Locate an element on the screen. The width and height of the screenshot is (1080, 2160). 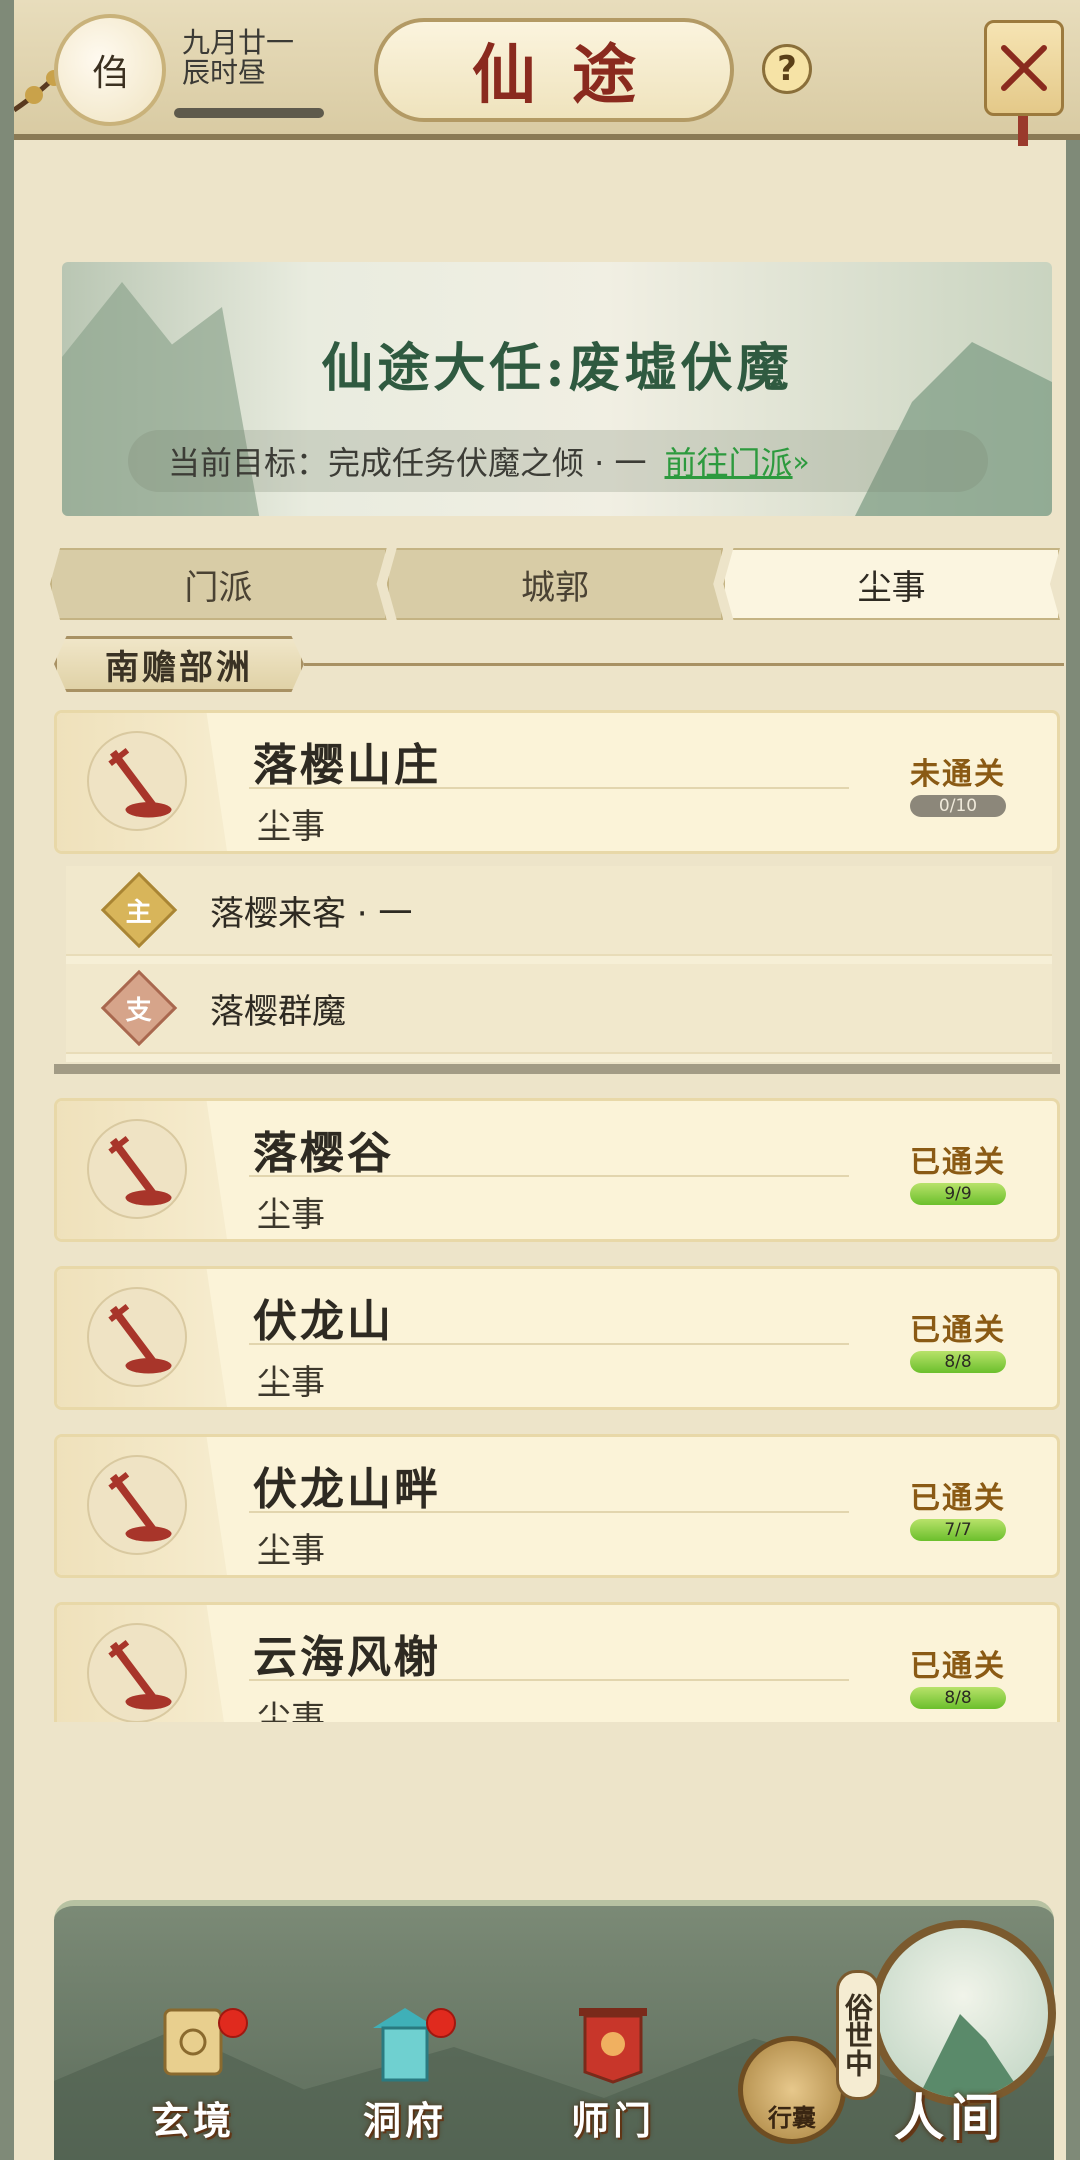
stage-card-fulong-mountain: 伏龙山 尘事 已通关 8/8 is located at coordinates (557, 1338).